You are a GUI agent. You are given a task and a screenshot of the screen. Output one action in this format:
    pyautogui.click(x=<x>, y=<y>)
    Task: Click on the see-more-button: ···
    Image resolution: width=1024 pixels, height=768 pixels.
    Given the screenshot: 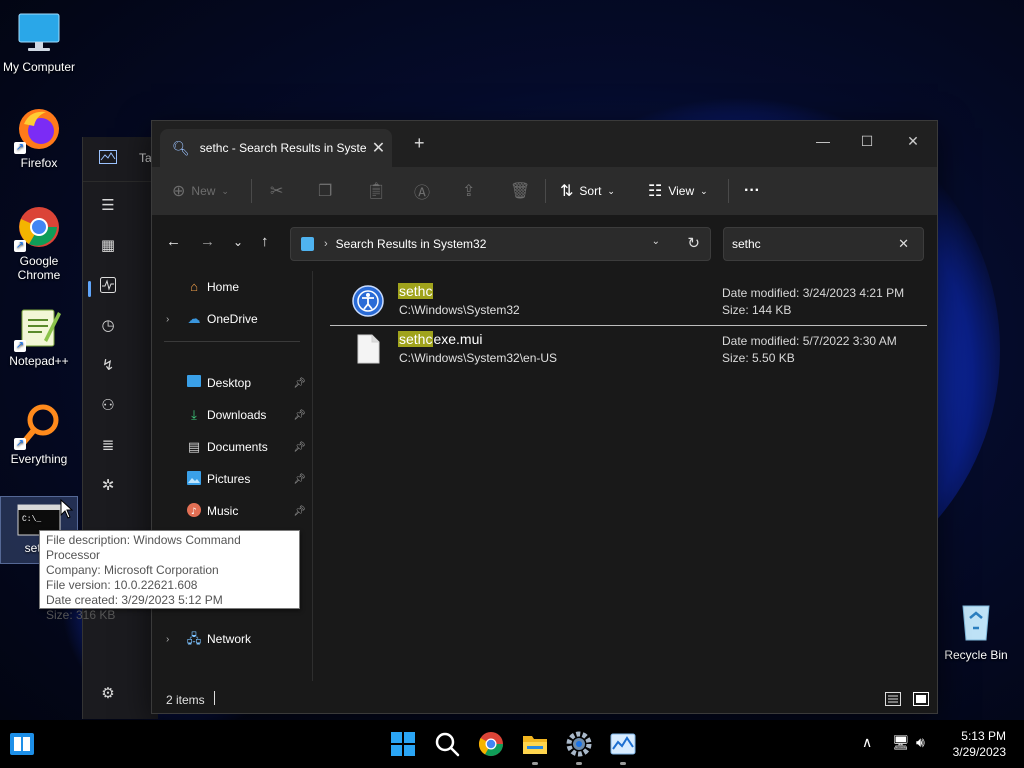 What is the action you would take?
    pyautogui.click(x=752, y=191)
    